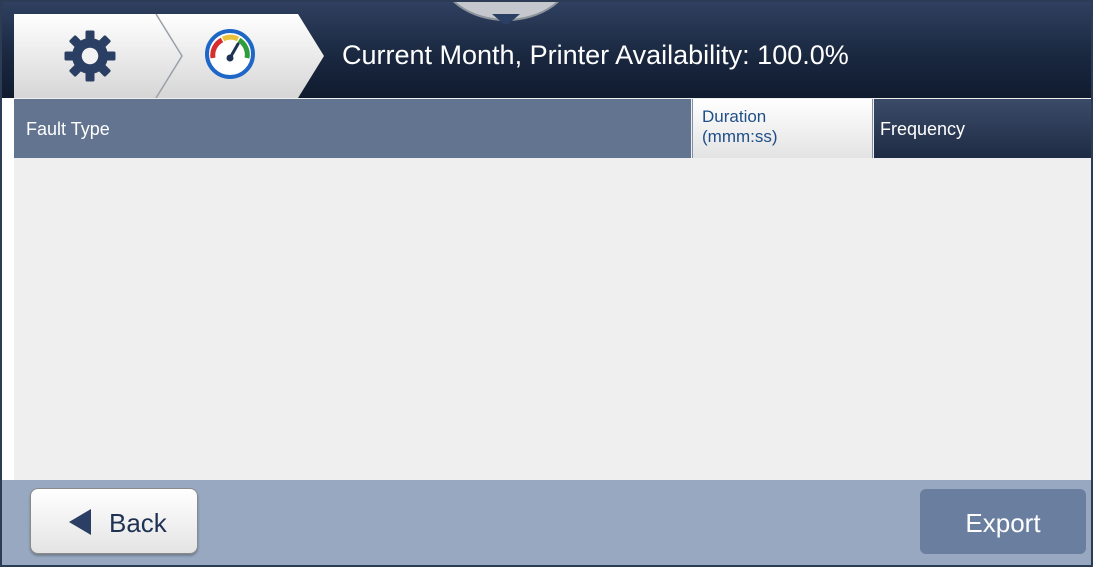  I want to click on gear-icon, so click(90, 56).